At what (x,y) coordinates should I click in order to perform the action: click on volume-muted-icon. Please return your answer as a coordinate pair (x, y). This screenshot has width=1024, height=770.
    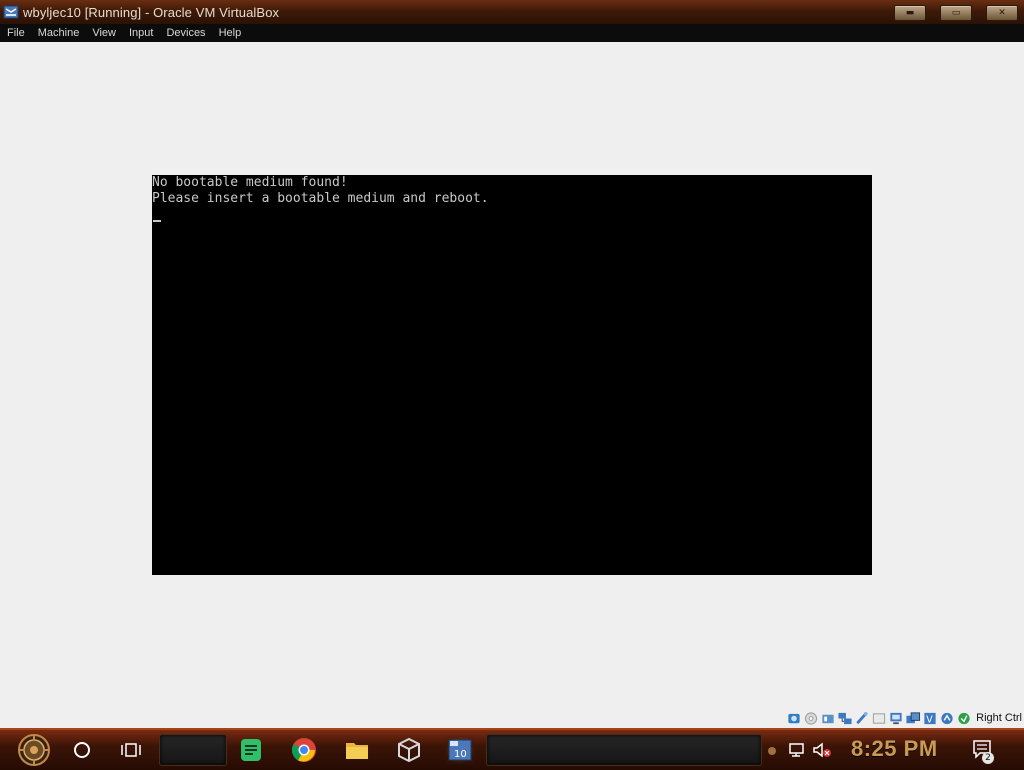
    Looking at the image, I should click on (822, 750).